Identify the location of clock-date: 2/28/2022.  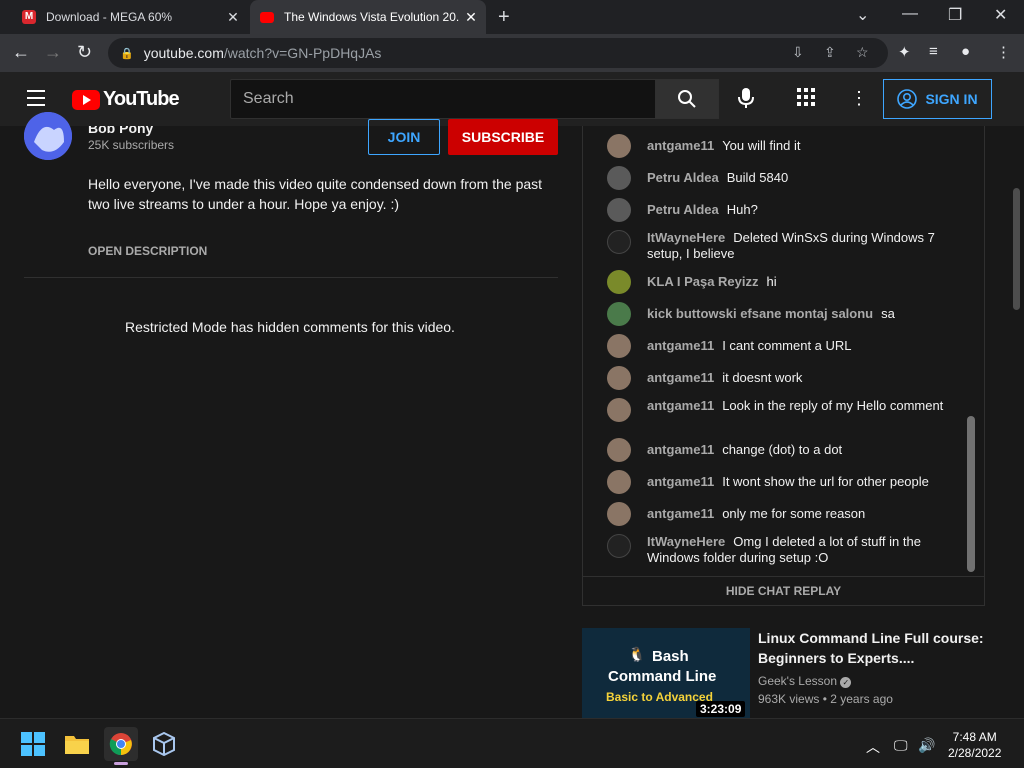
(975, 753).